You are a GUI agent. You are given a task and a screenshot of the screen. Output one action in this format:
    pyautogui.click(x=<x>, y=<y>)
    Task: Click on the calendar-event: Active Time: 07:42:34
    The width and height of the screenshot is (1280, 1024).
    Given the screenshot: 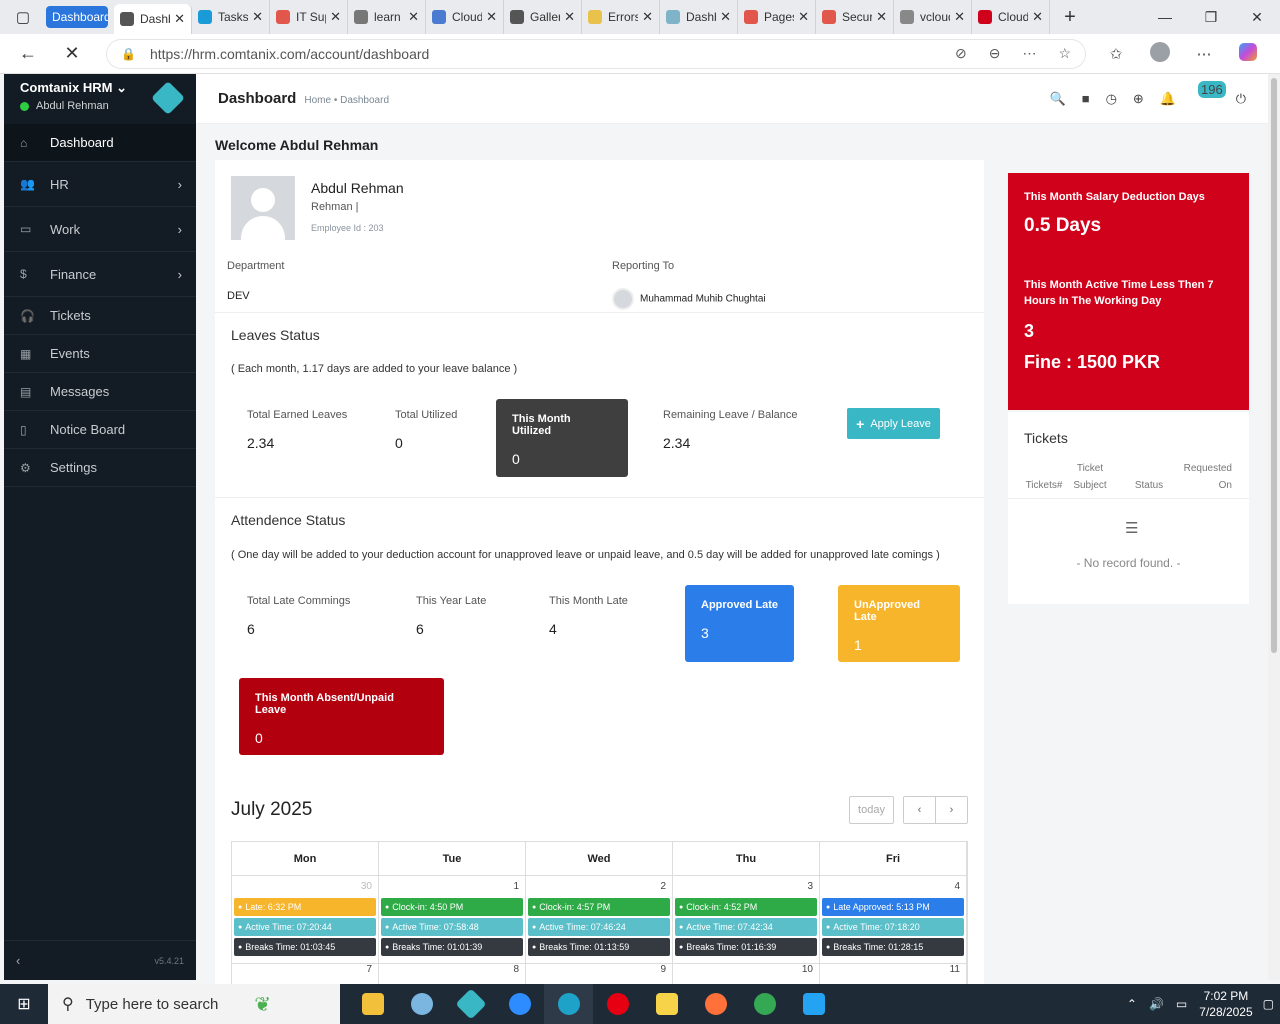 What is the action you would take?
    pyautogui.click(x=746, y=927)
    